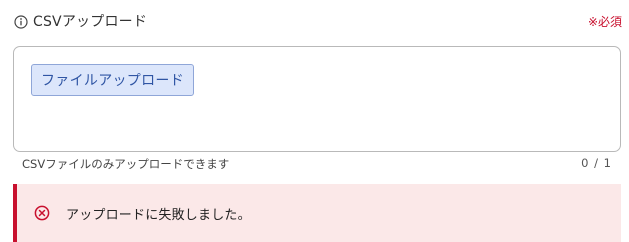 The width and height of the screenshot is (629, 242). Describe the element at coordinates (604, 22) in the screenshot. I see `required-indicator: ※必須` at that location.